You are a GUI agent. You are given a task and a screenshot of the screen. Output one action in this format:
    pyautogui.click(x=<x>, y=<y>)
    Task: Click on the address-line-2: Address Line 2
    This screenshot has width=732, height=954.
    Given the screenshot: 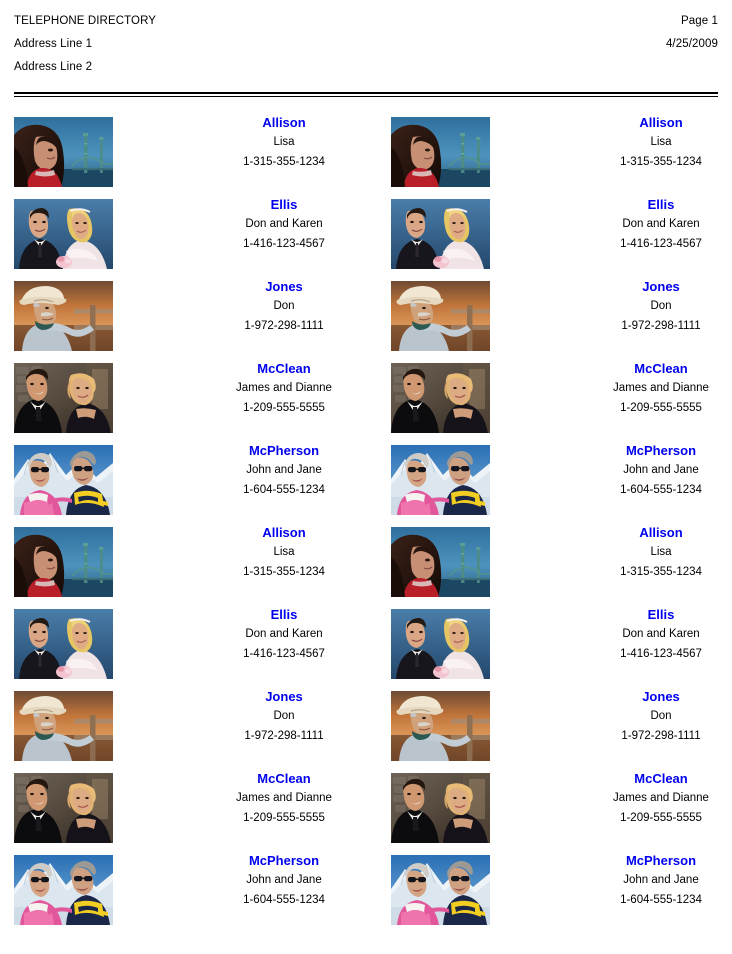 What is the action you would take?
    pyautogui.click(x=53, y=67)
    